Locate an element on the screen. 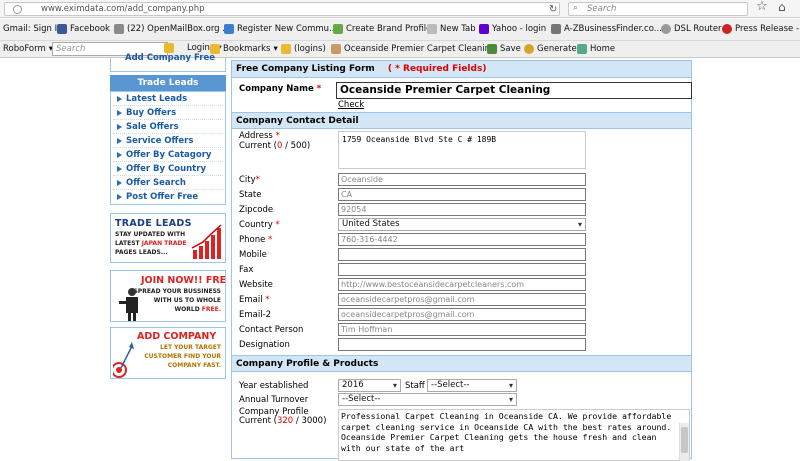  address-label: Address * is located at coordinates (259, 136).